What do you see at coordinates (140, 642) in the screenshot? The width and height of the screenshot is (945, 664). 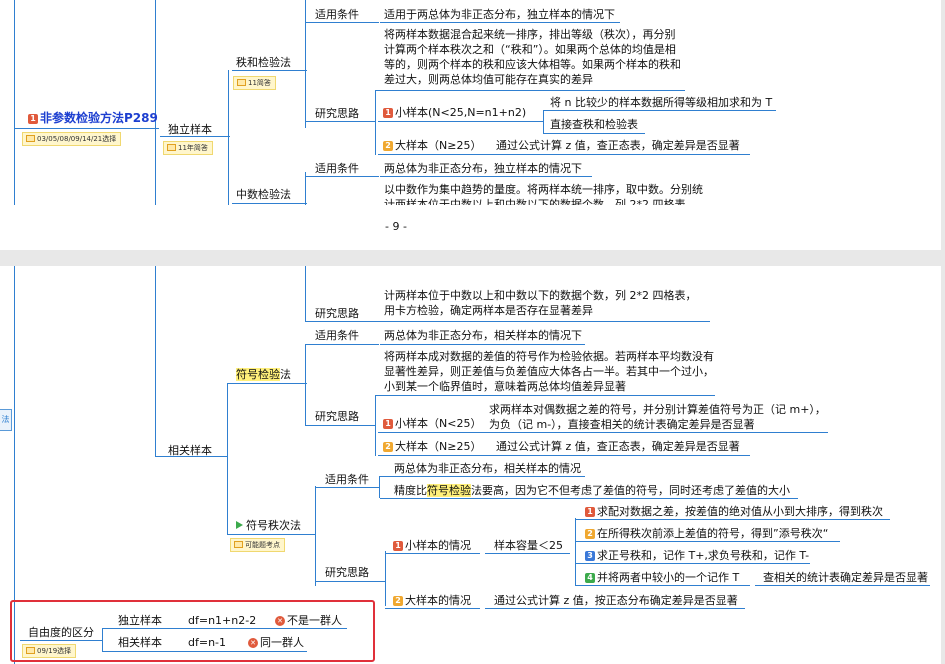 I see `df-related-label: 相关样本` at bounding box center [140, 642].